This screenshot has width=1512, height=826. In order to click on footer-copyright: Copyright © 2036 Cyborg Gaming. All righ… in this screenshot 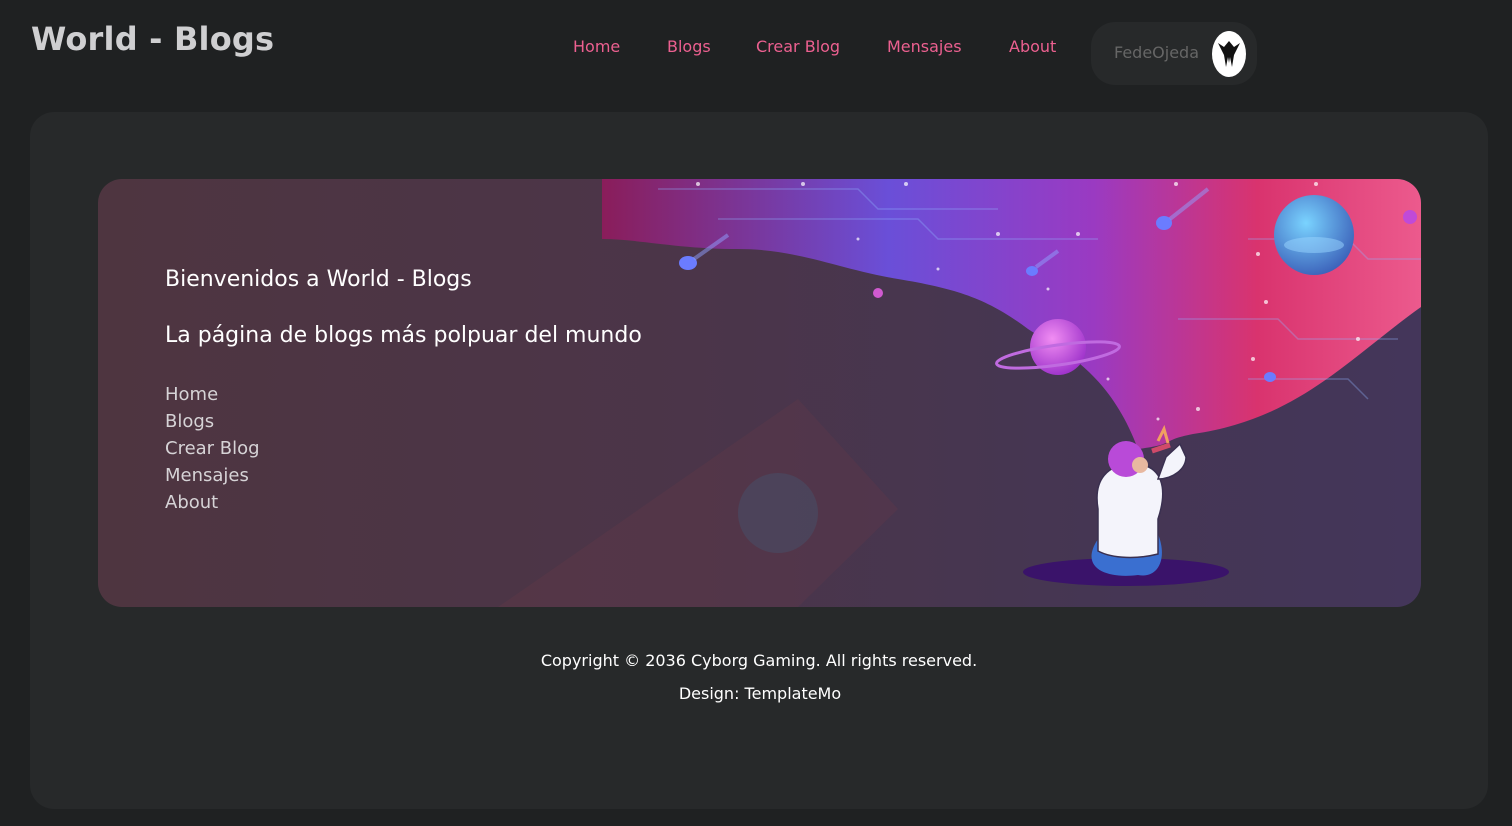, I will do `click(759, 660)`.